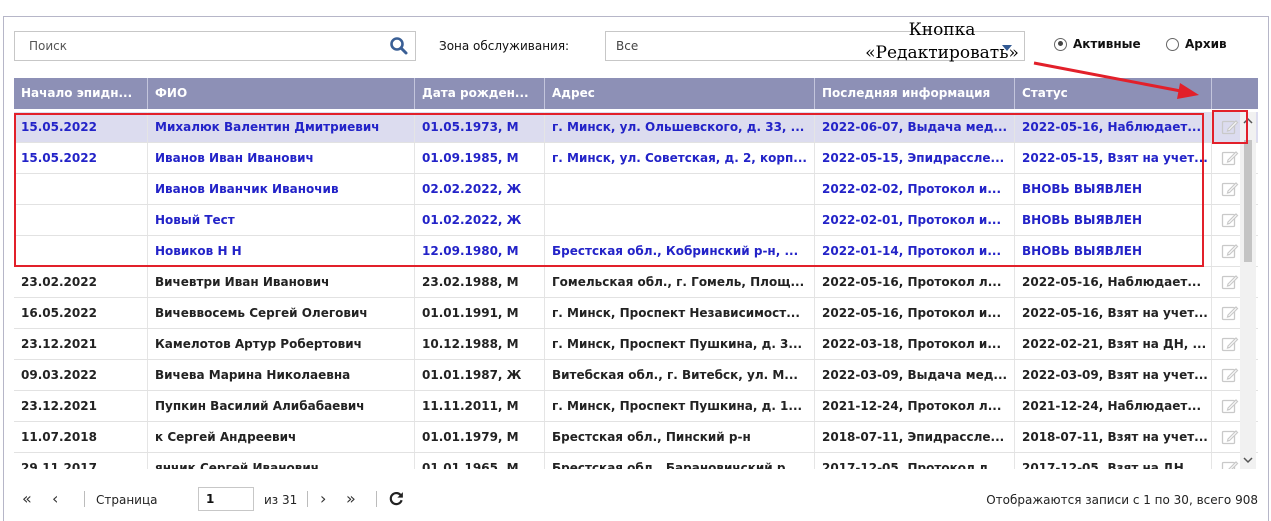 The height and width of the screenshot is (521, 1271). What do you see at coordinates (1172, 44) in the screenshot?
I see `radio-unchecked-icon` at bounding box center [1172, 44].